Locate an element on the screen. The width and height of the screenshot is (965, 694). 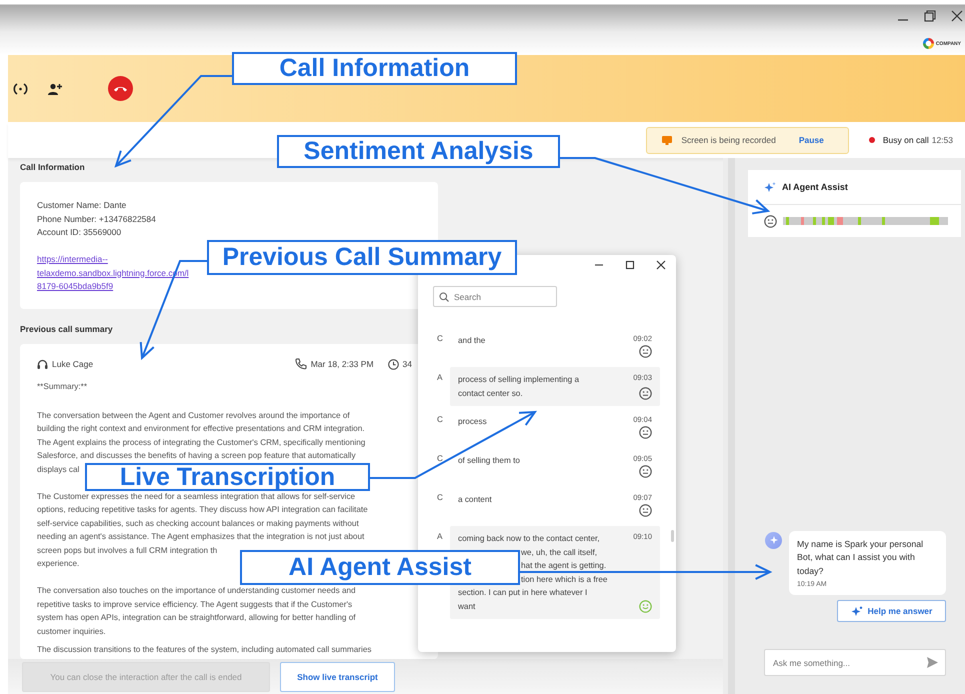
info-text: Phone Number: +13476822584 is located at coordinates (97, 219).